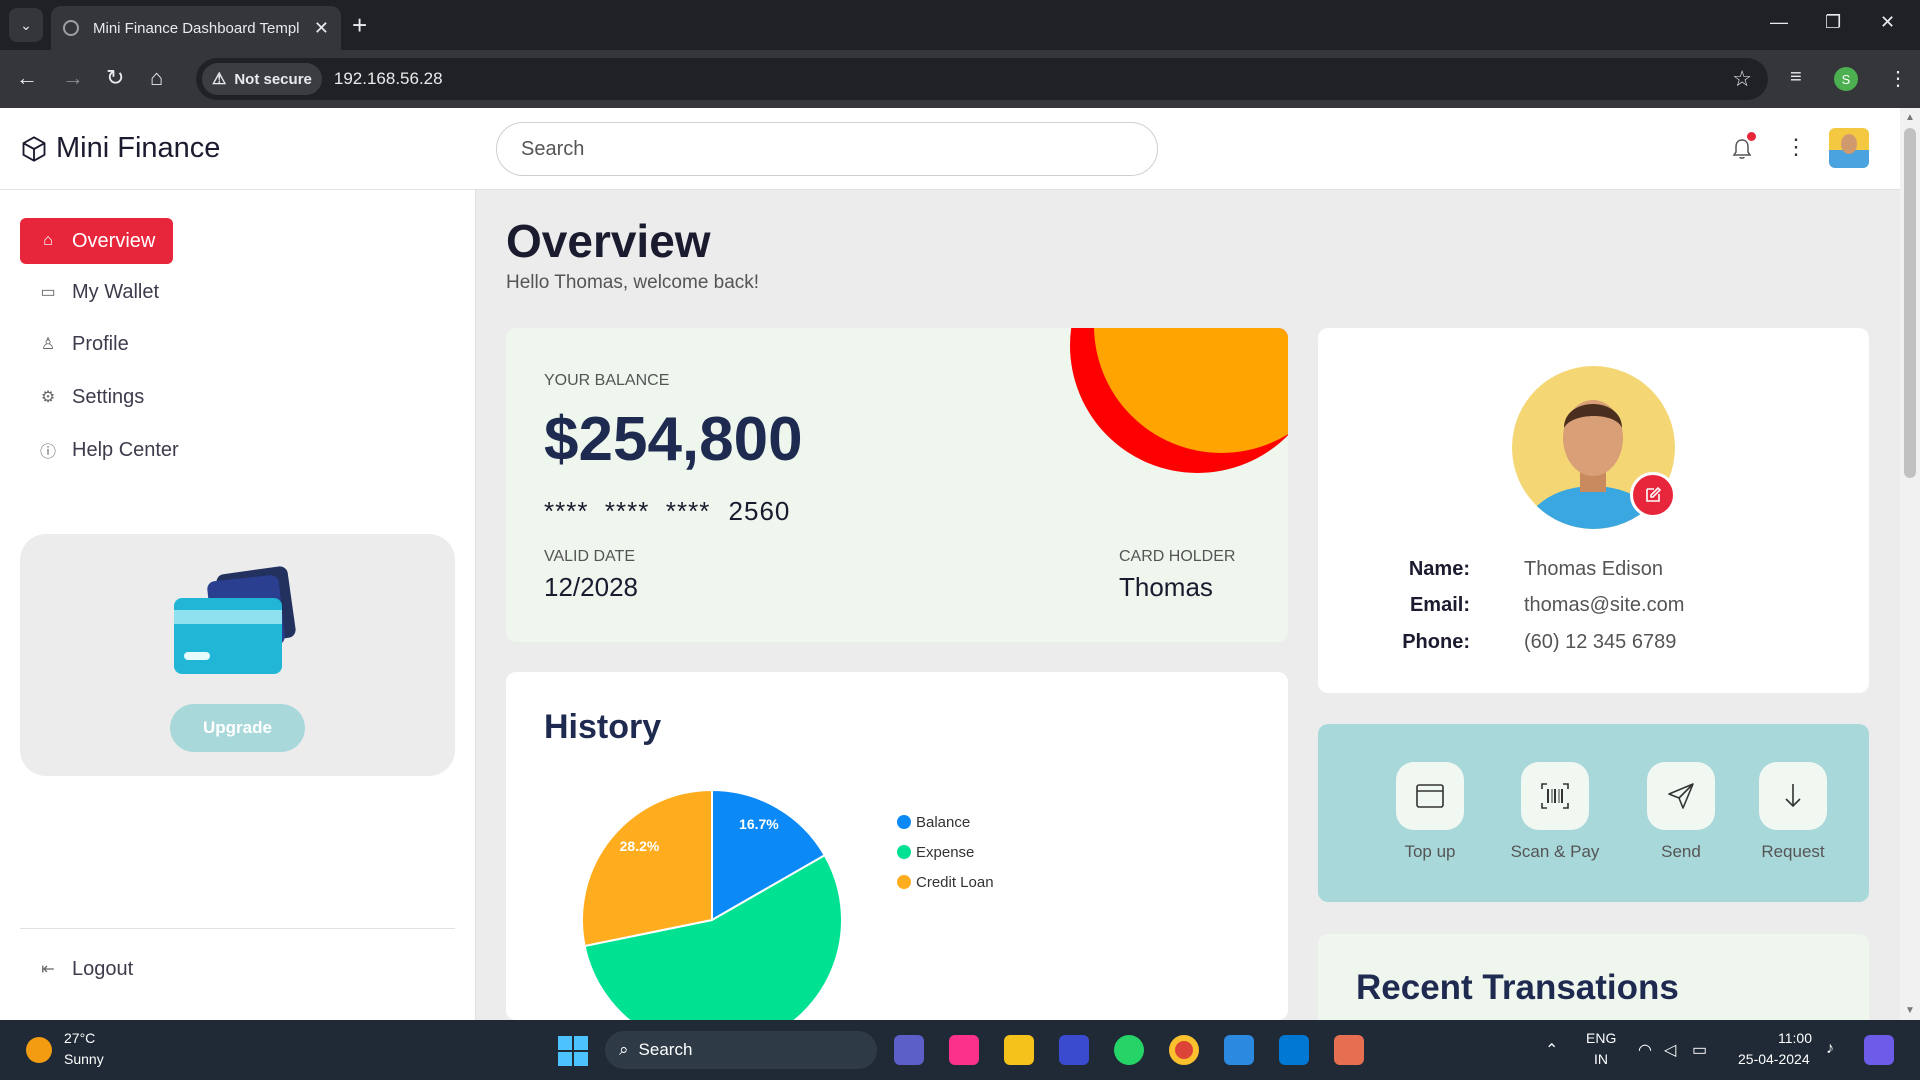  Describe the element at coordinates (97, 241) in the screenshot. I see `sidebar-item-overview: ⌂ Overview` at that location.